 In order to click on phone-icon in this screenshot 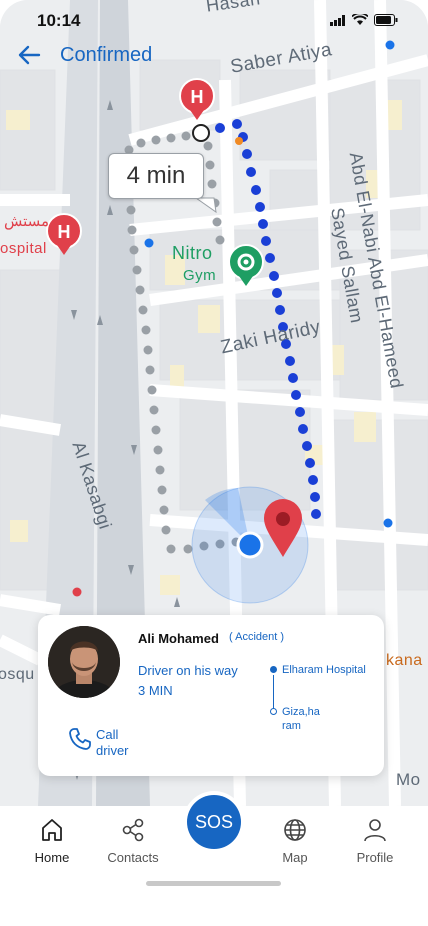, I will do `click(80, 739)`.